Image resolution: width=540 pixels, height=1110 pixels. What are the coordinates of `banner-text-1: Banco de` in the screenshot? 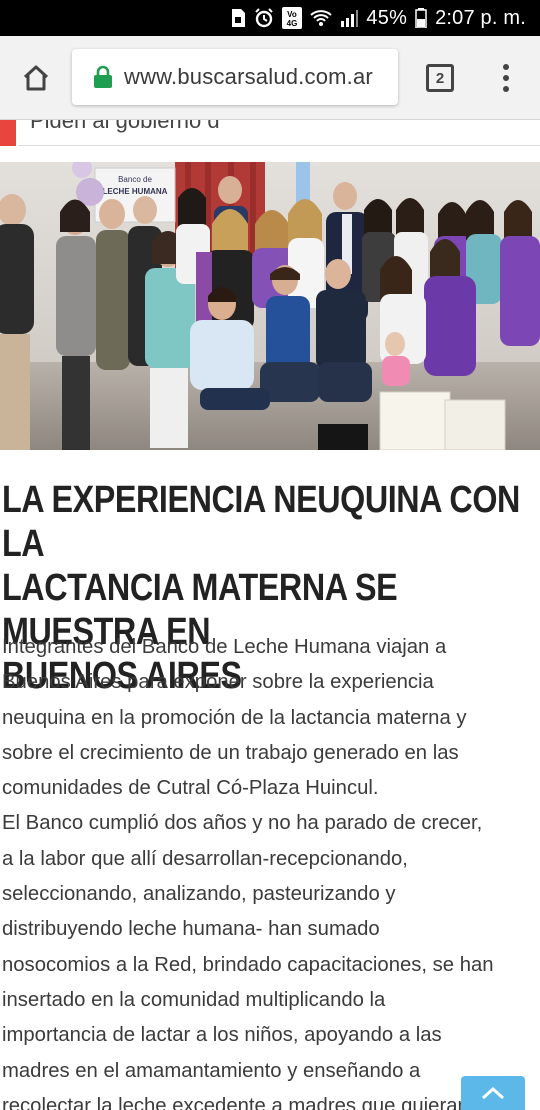 It's located at (135, 179).